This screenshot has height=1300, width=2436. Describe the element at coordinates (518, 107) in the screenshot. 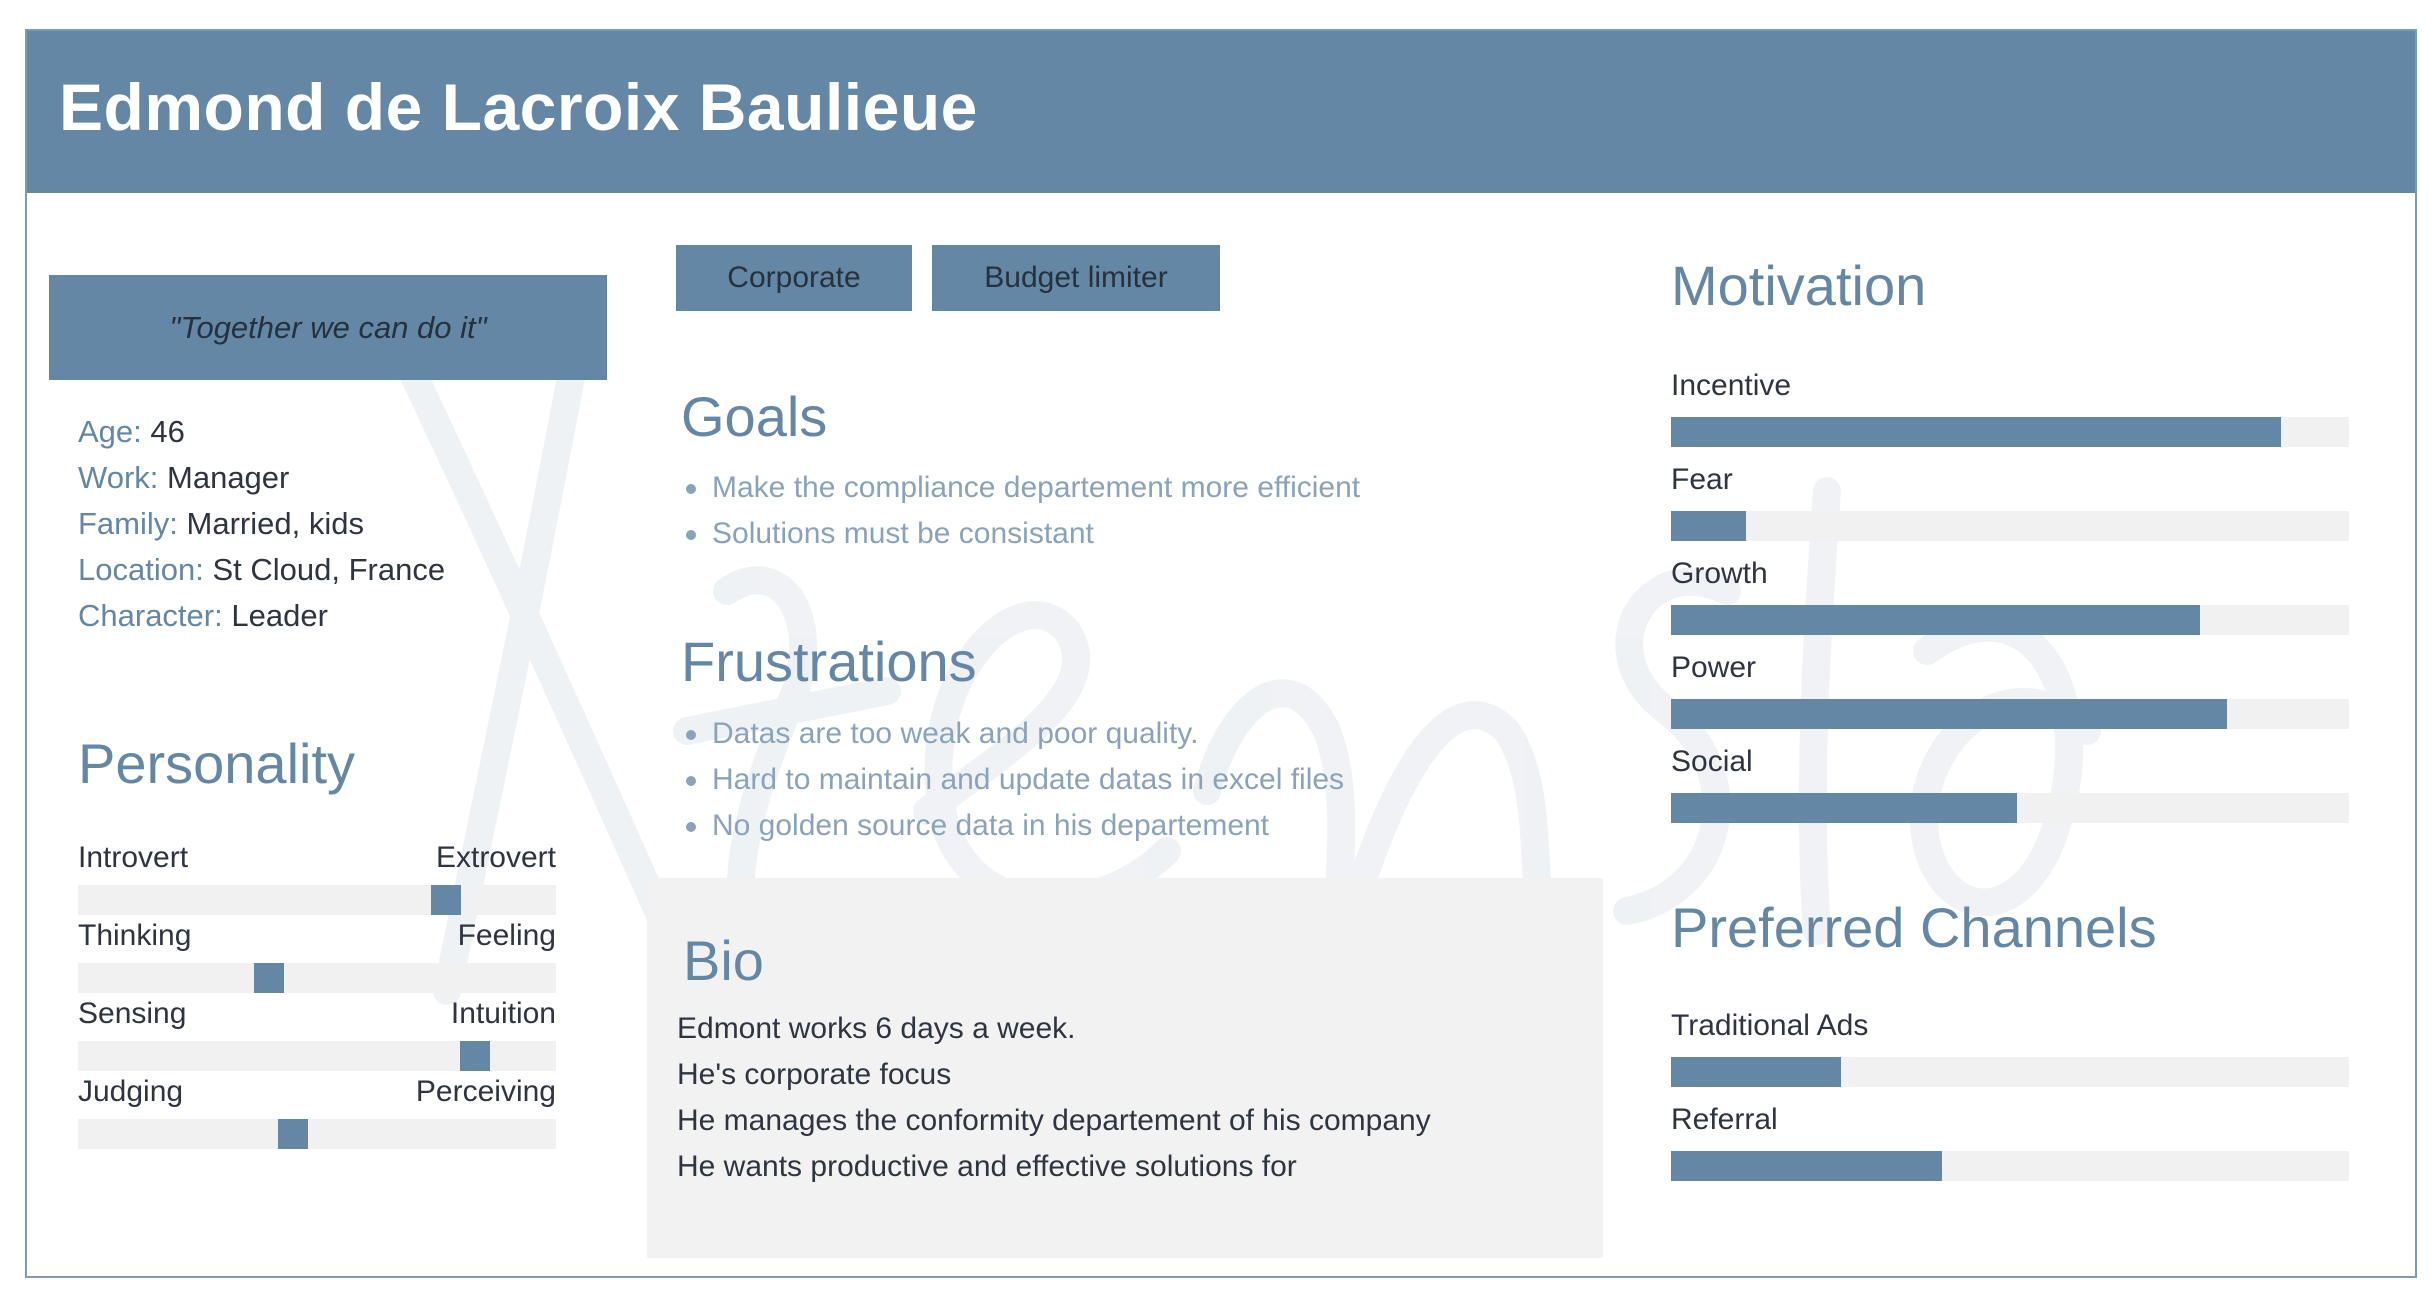

I see `persona-name: Edmond de Lacroix Baulieue` at that location.